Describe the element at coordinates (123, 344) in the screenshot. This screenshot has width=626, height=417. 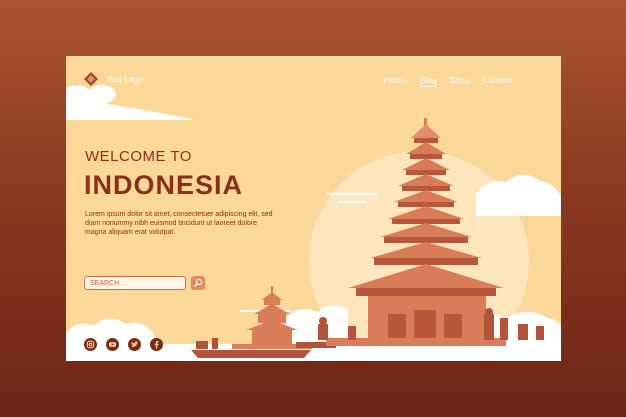
I see `social-links` at that location.